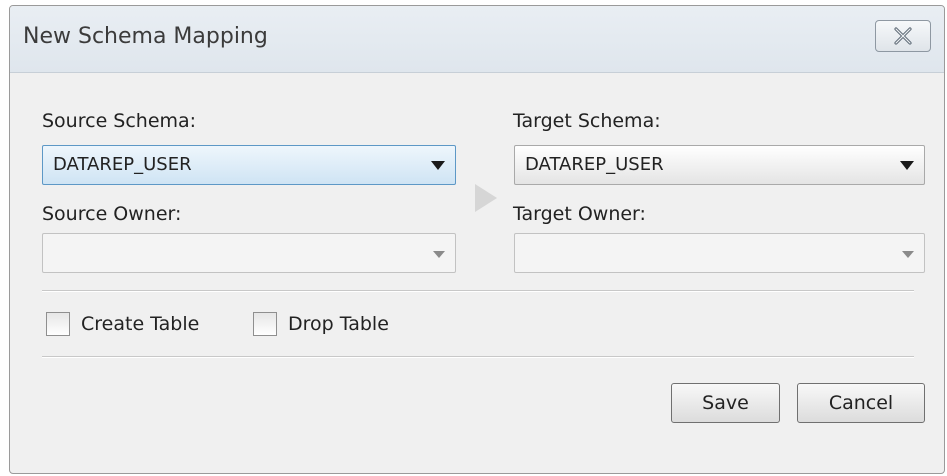  Describe the element at coordinates (145, 36) in the screenshot. I see `dialog-title: New Schema Mapping` at that location.